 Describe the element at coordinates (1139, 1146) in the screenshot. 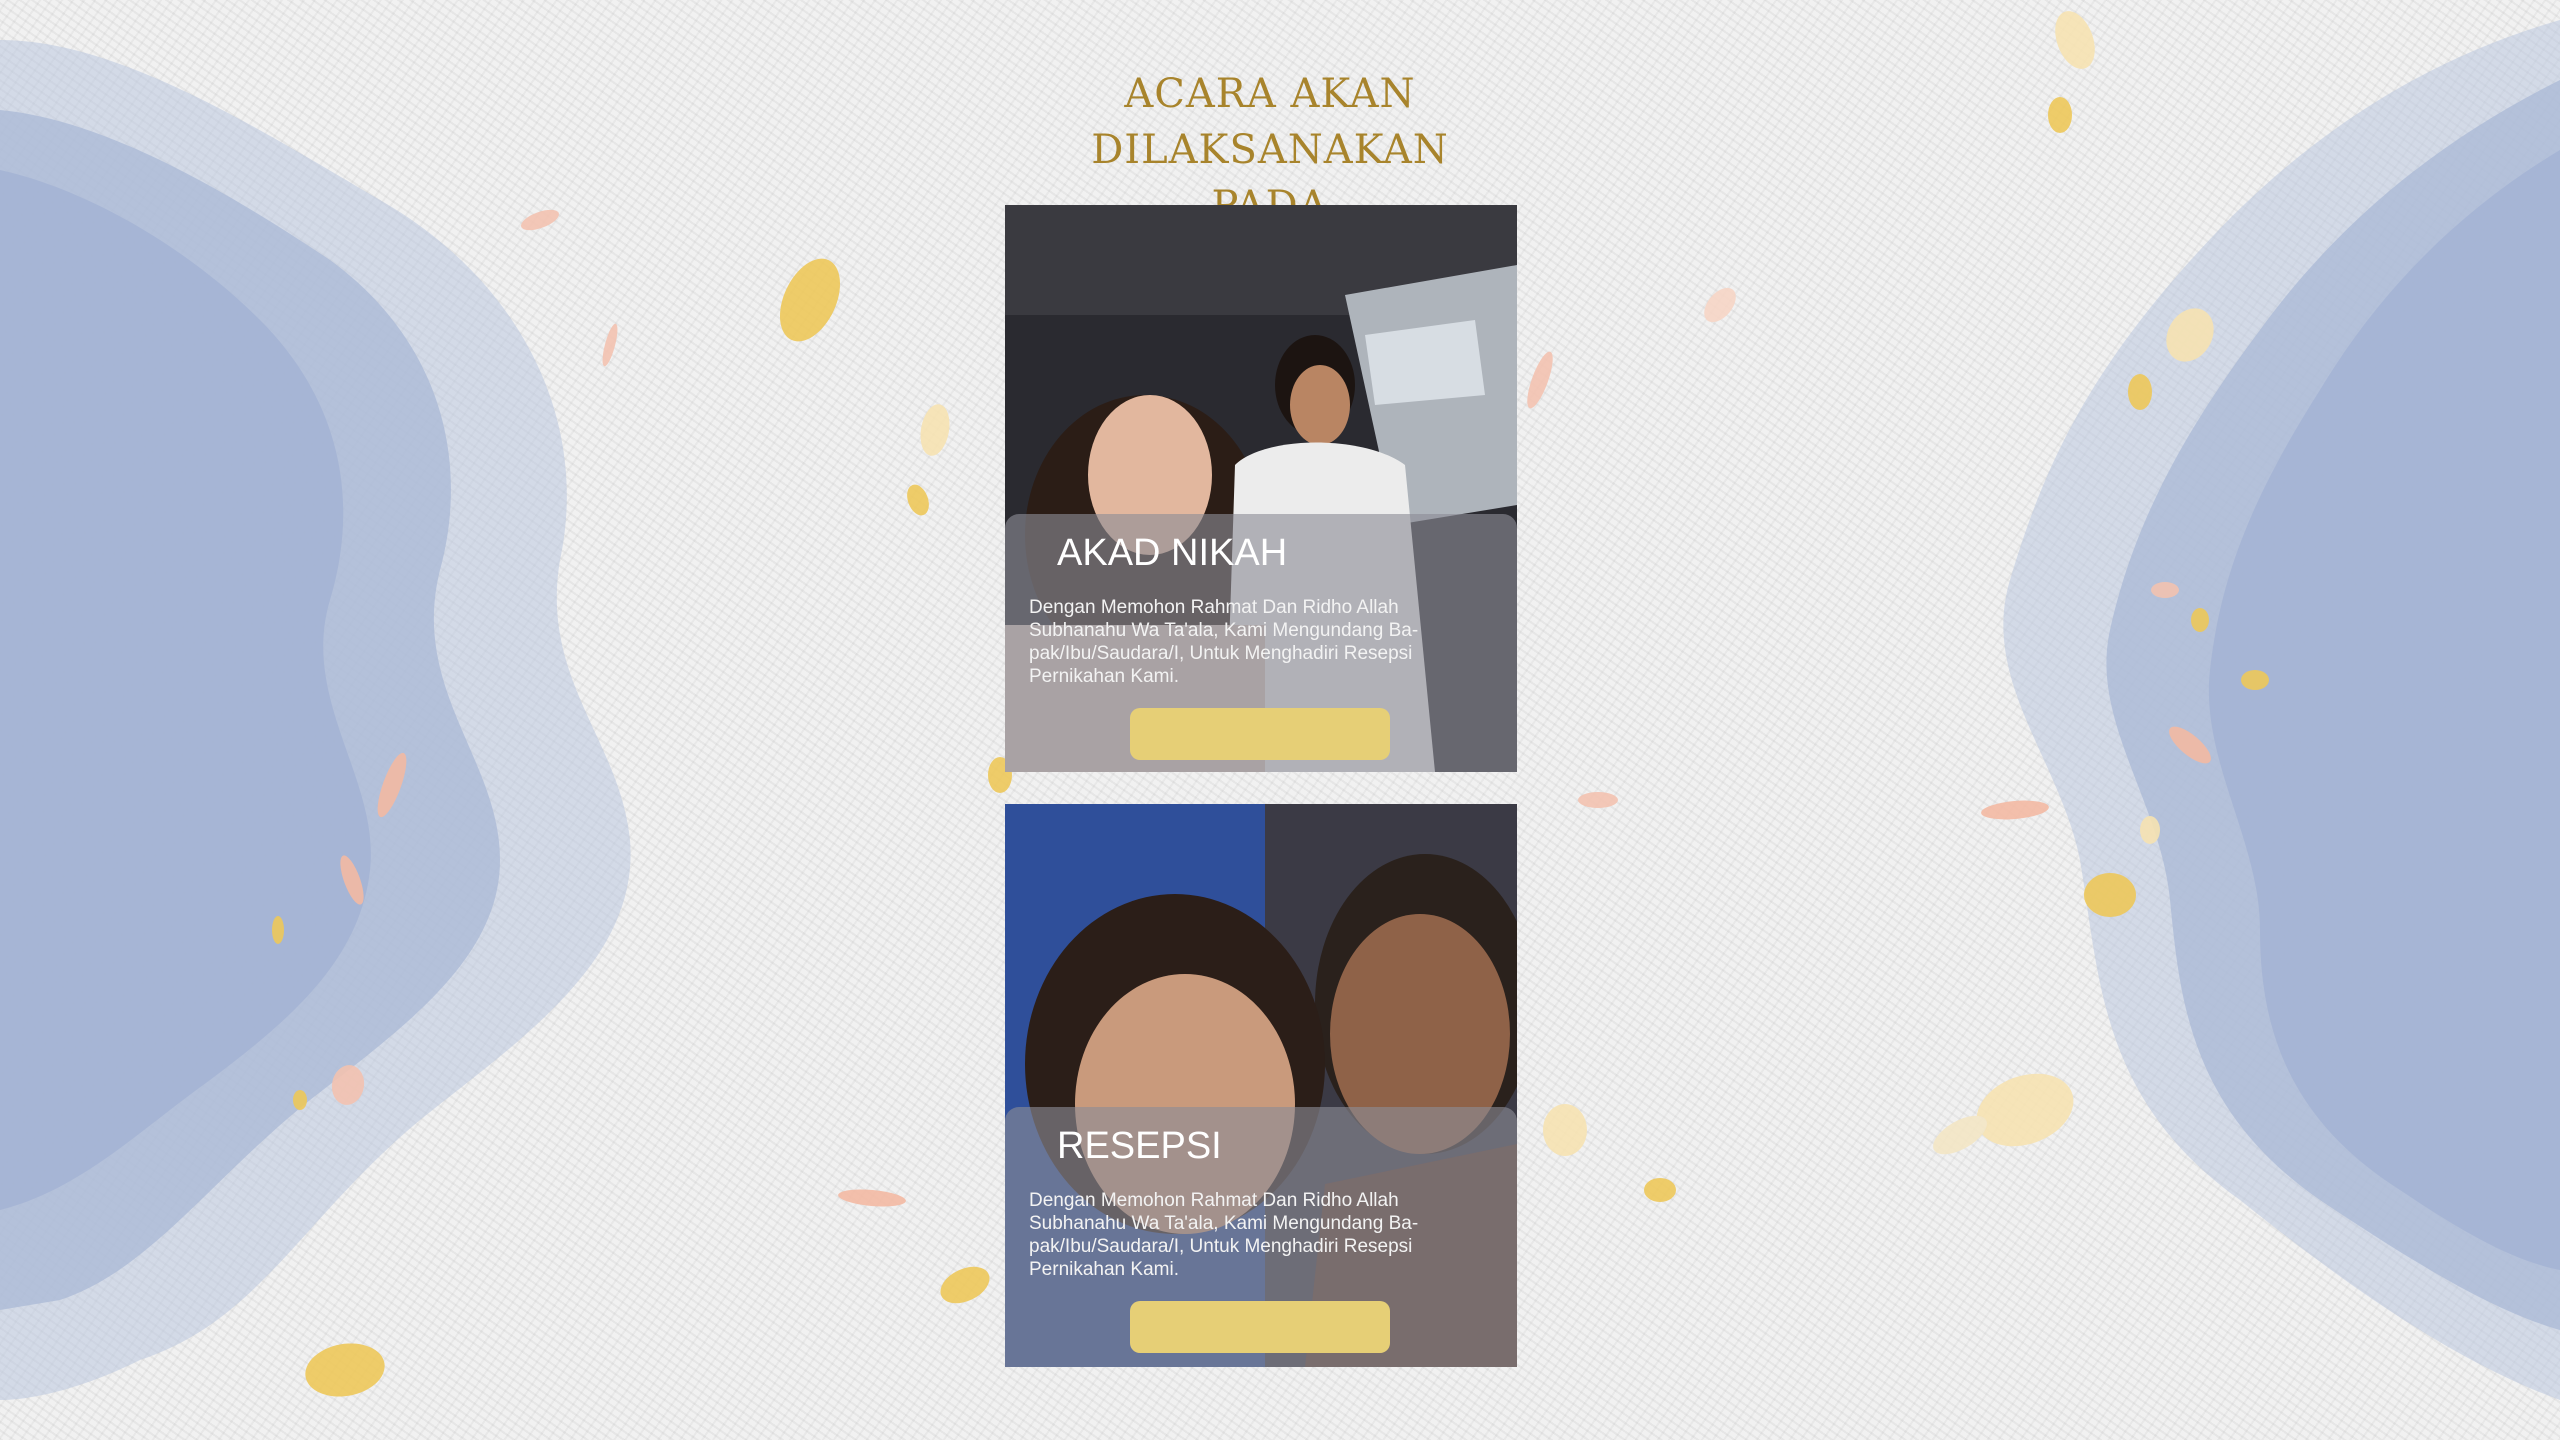

I see `event-title: RESEPSI` at that location.